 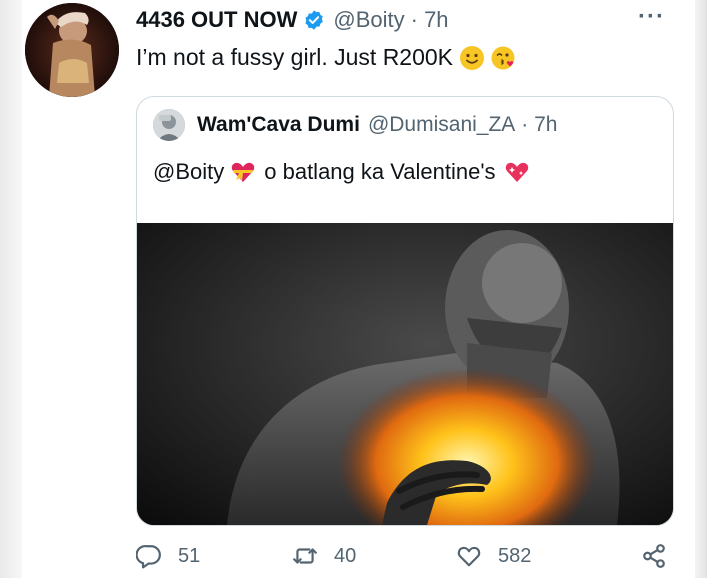 I want to click on quoted-author-handle: @Dumisani_ZA, so click(x=441, y=125).